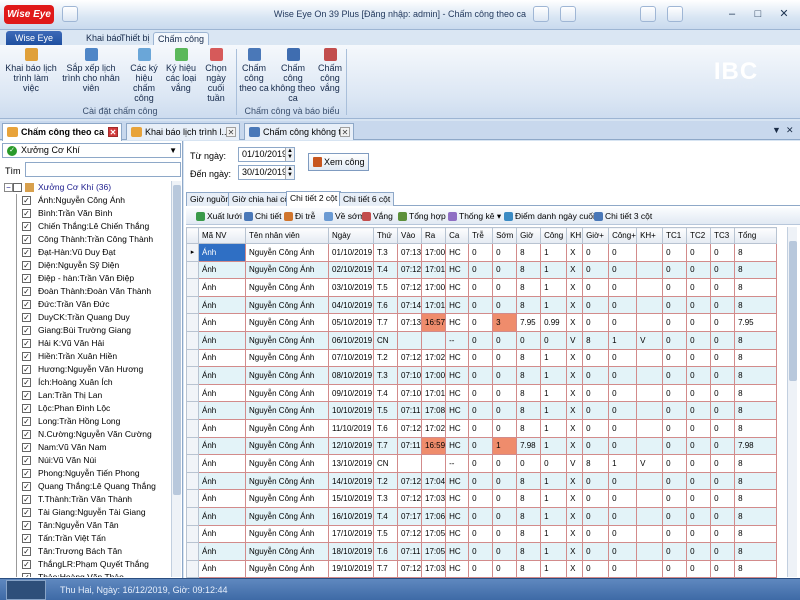 Image resolution: width=800 pixels, height=600 pixels. I want to click on tab-chi-tiet-2-cot: Chi tiết 2 cột, so click(314, 198).